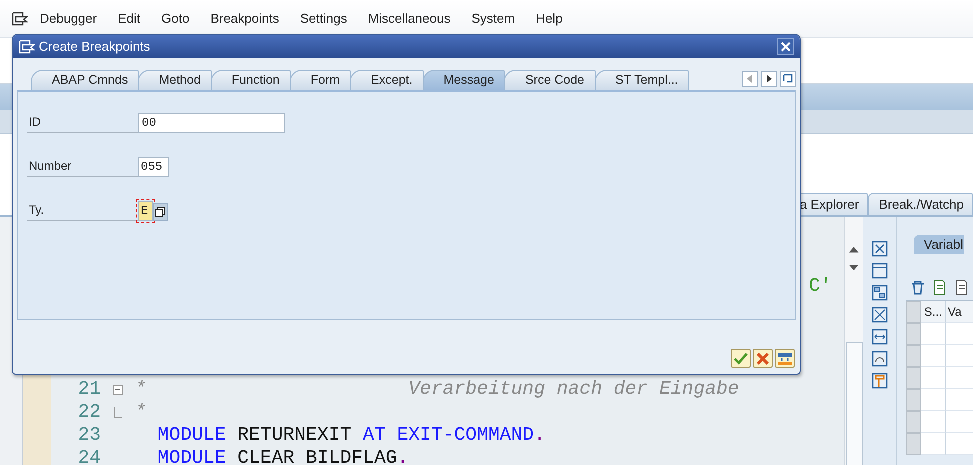 The image size is (973, 465). What do you see at coordinates (153, 167) in the screenshot?
I see `input-field: 055` at bounding box center [153, 167].